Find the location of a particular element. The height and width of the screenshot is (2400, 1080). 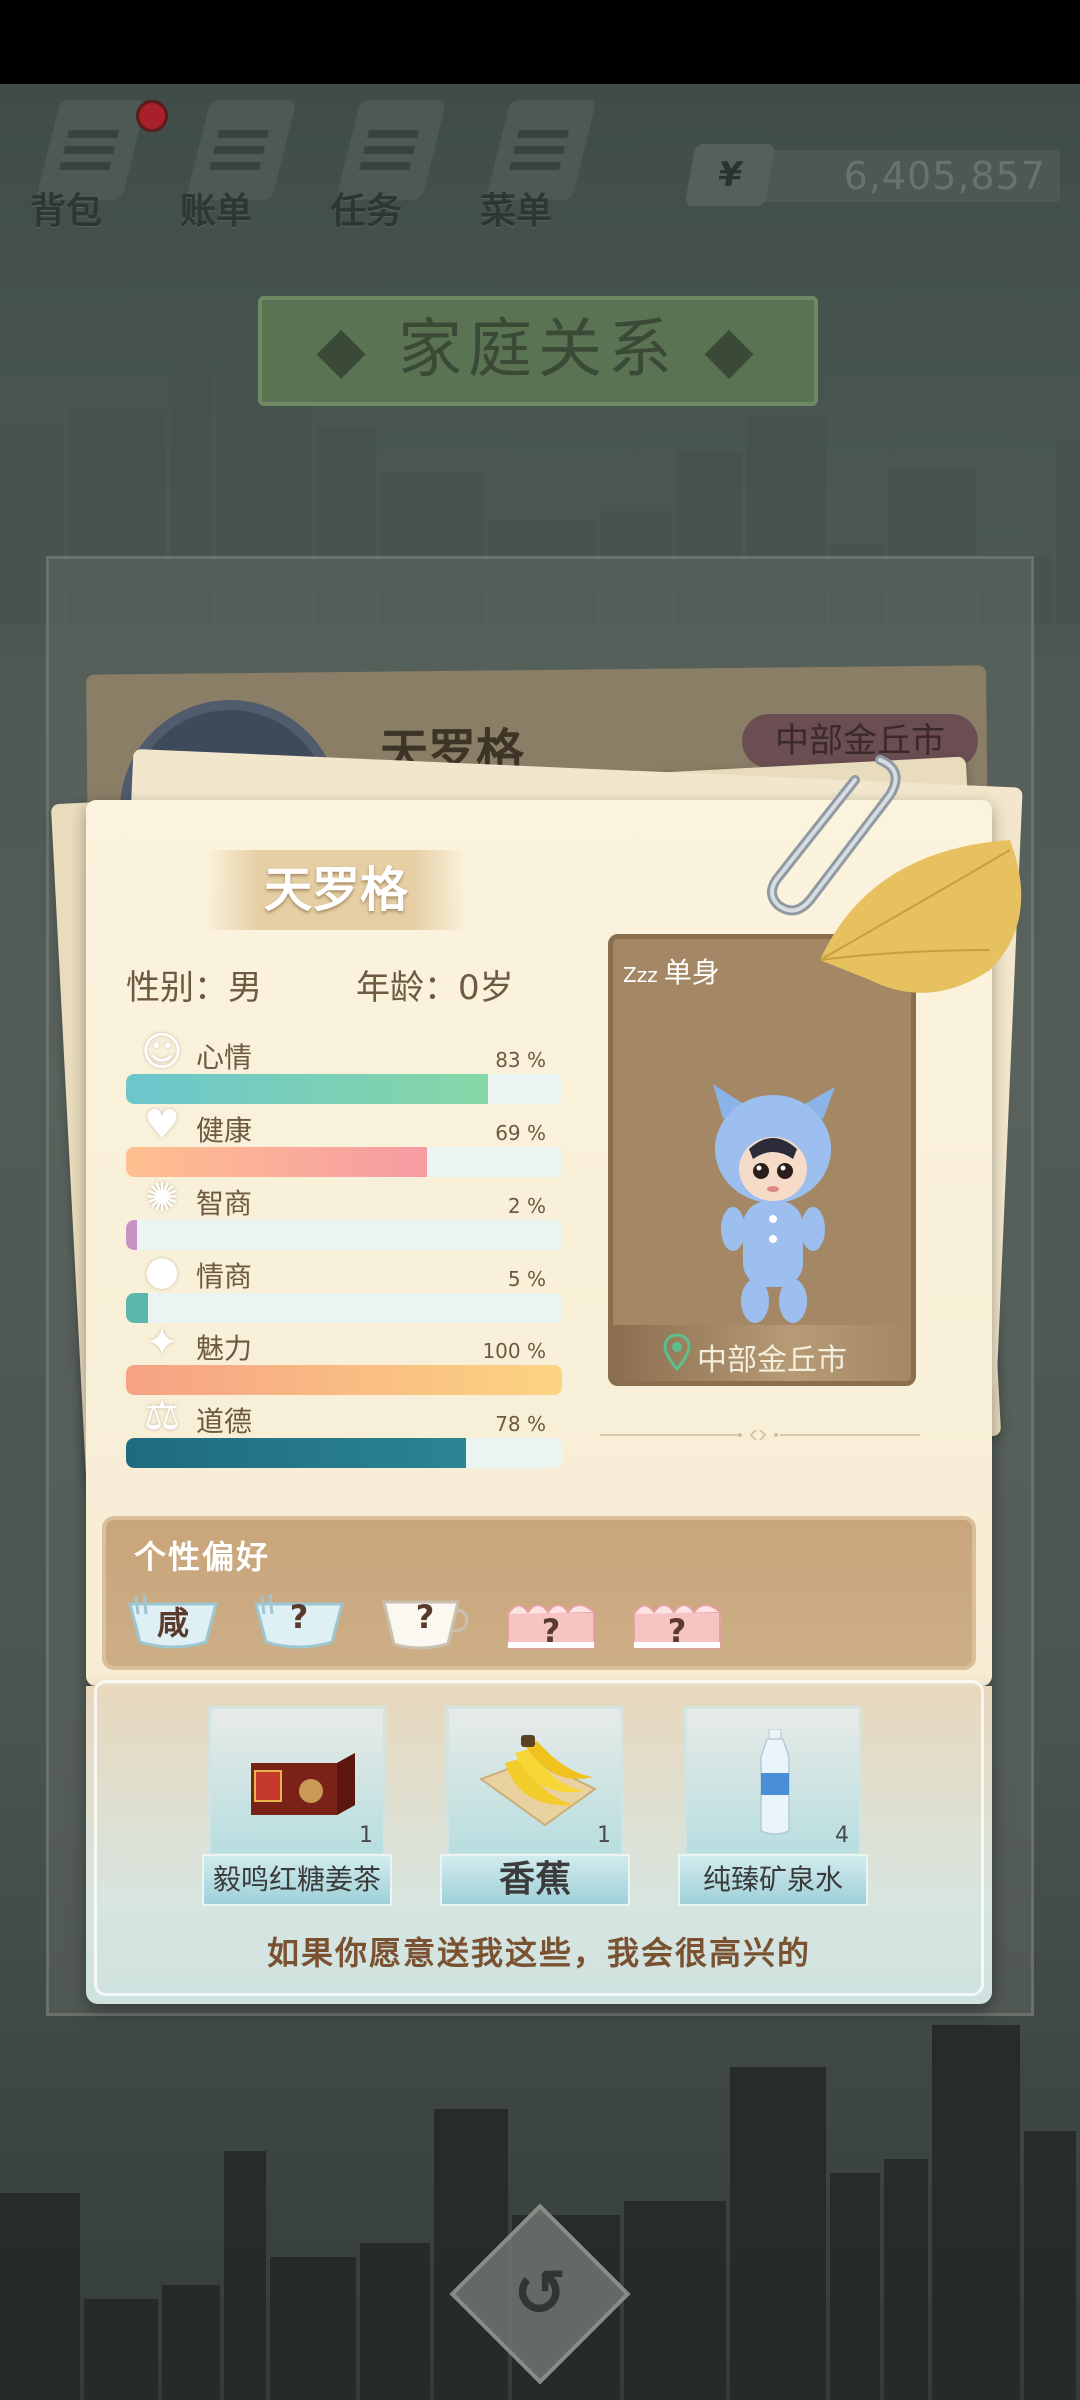

bag-button: 背包 is located at coordinates (94, 170).